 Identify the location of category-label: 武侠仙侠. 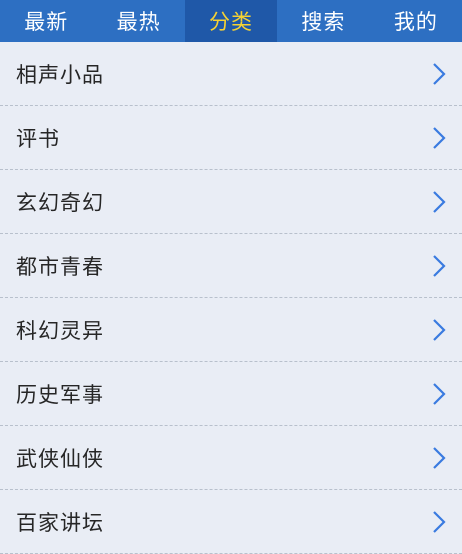
(60, 458).